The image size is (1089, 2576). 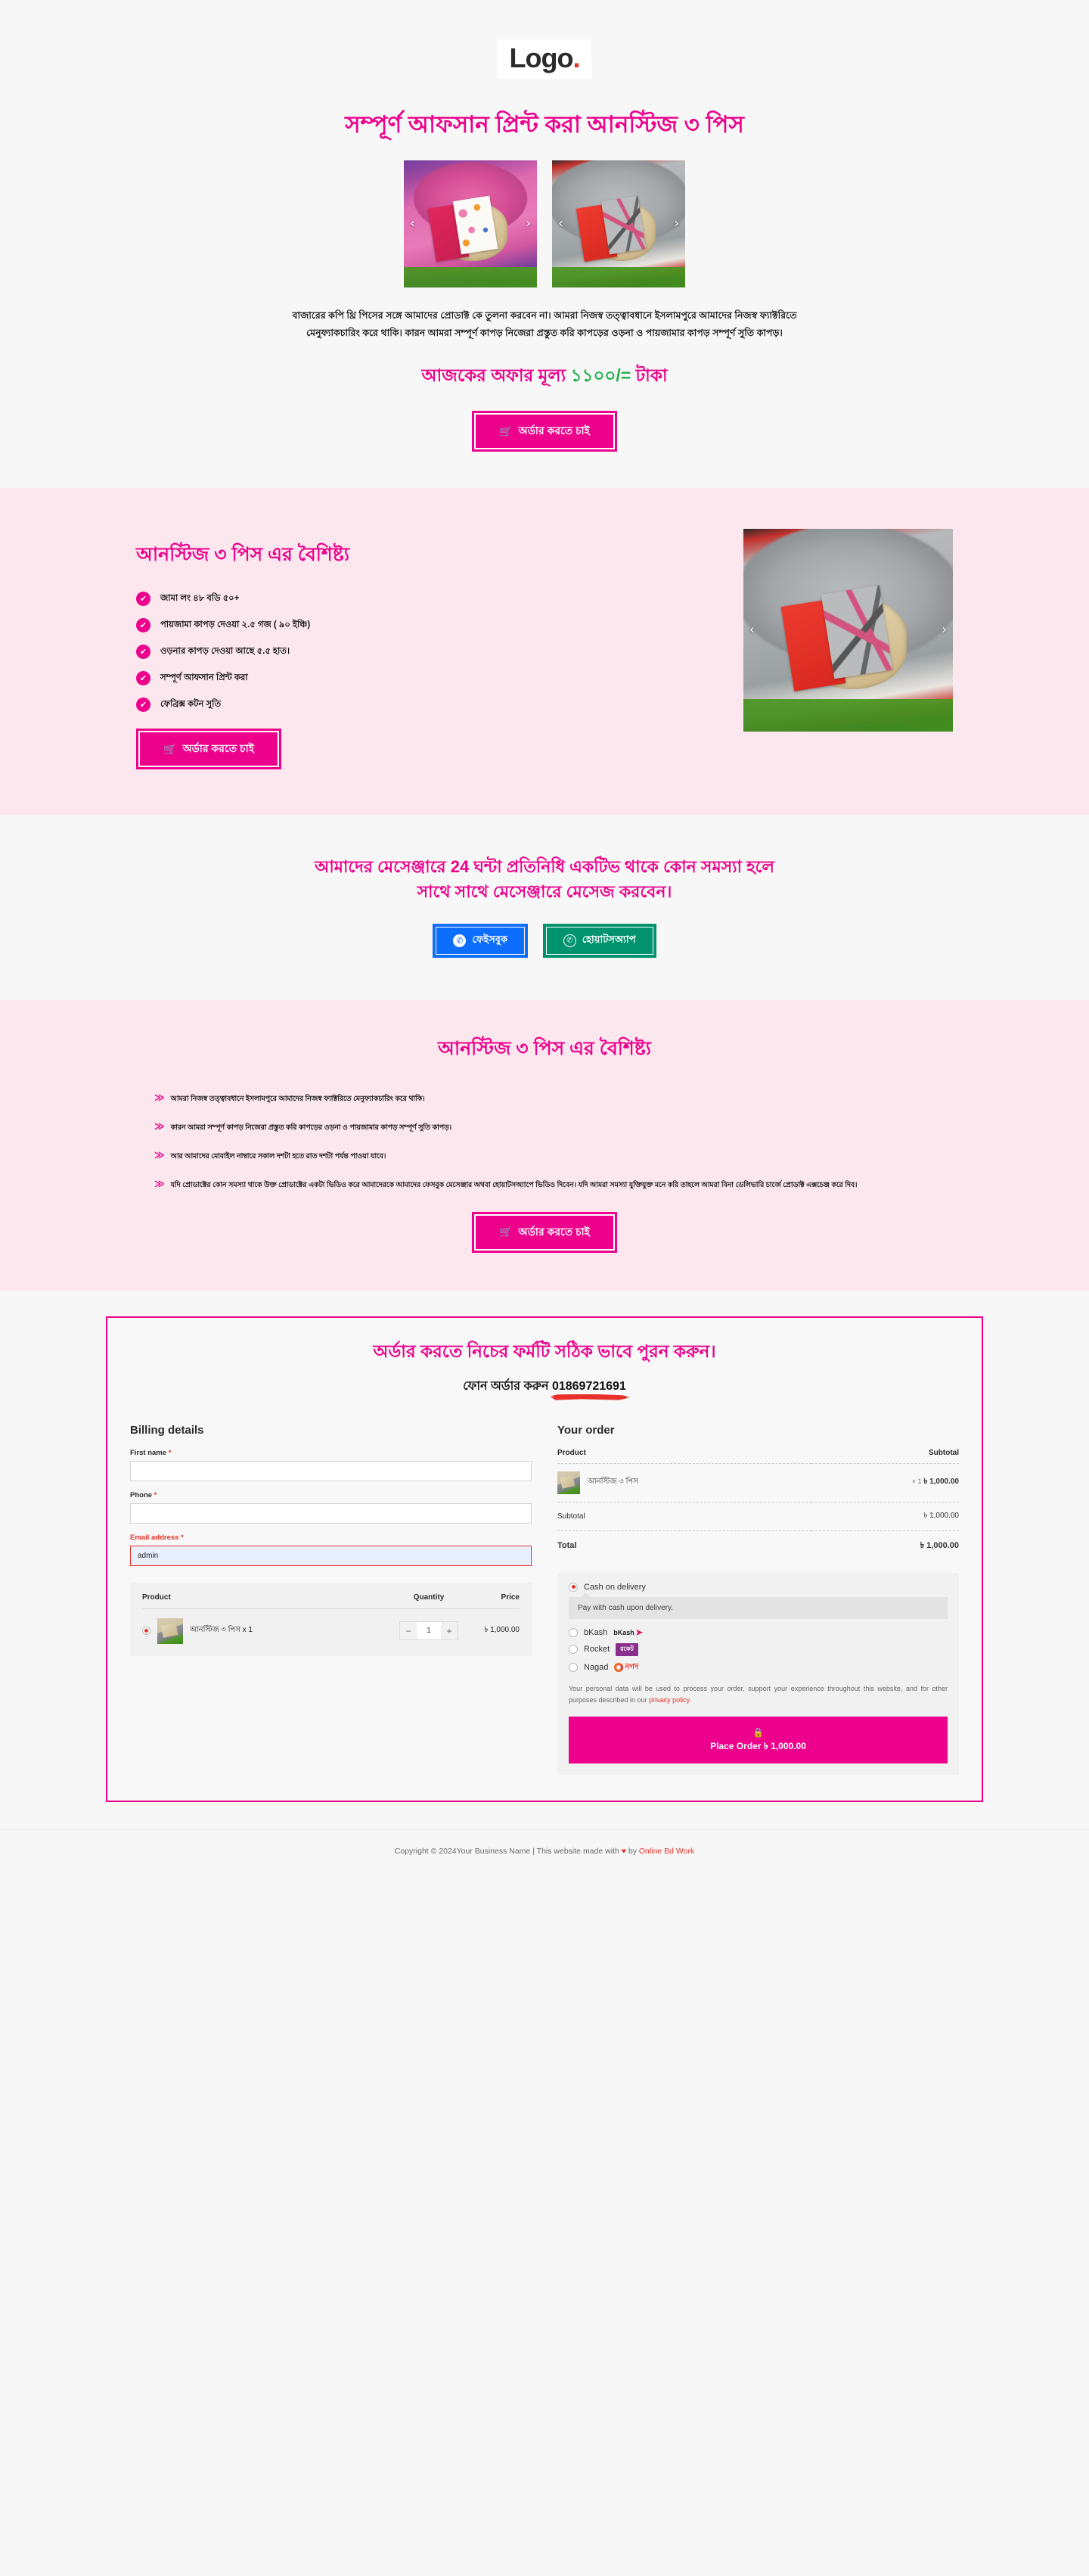 I want to click on features2-cta-container: 🛒 অর্ডার করতে চাই, so click(x=544, y=1232).